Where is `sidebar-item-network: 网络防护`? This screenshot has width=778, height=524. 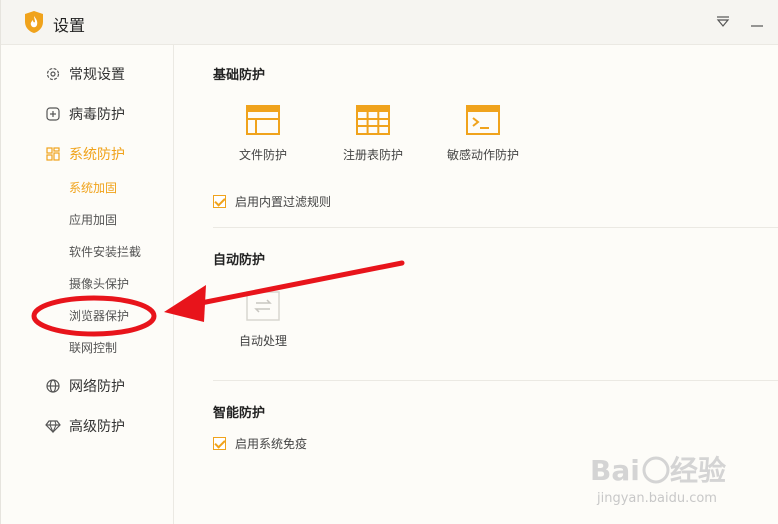 sidebar-item-network: 网络防护 is located at coordinates (85, 386).